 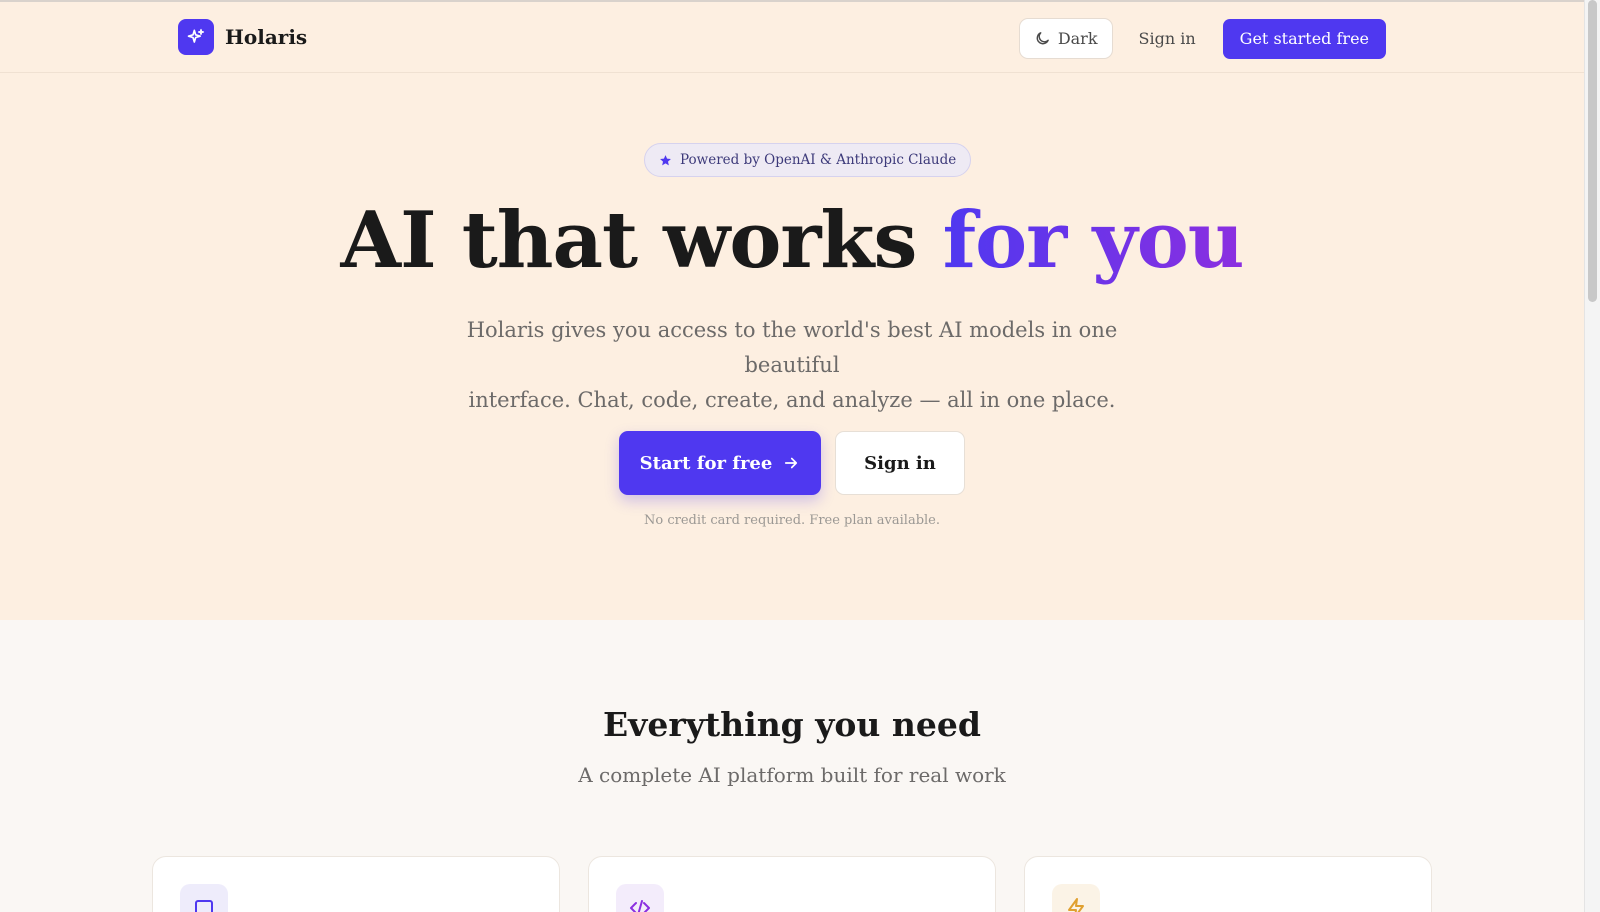 I want to click on feature-card-chat, so click(x=356, y=884).